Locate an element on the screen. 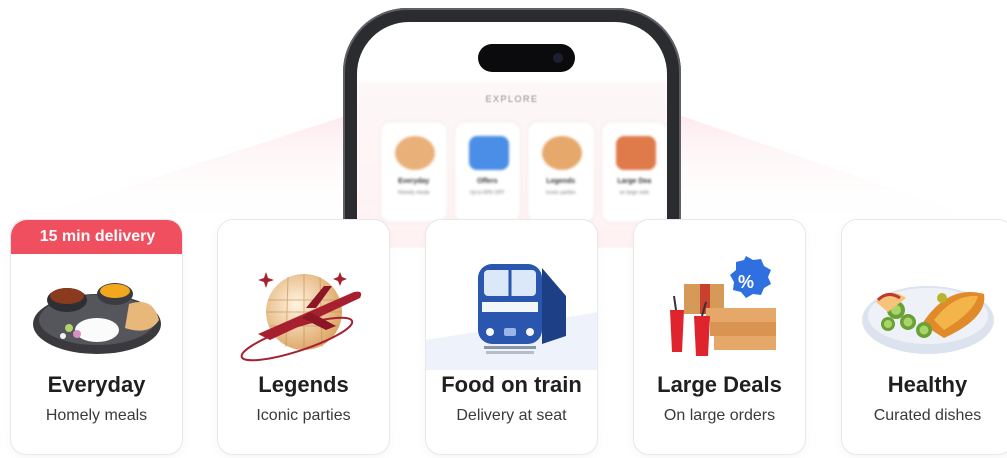  deal-boxes-icon: % is located at coordinates (723, 306).